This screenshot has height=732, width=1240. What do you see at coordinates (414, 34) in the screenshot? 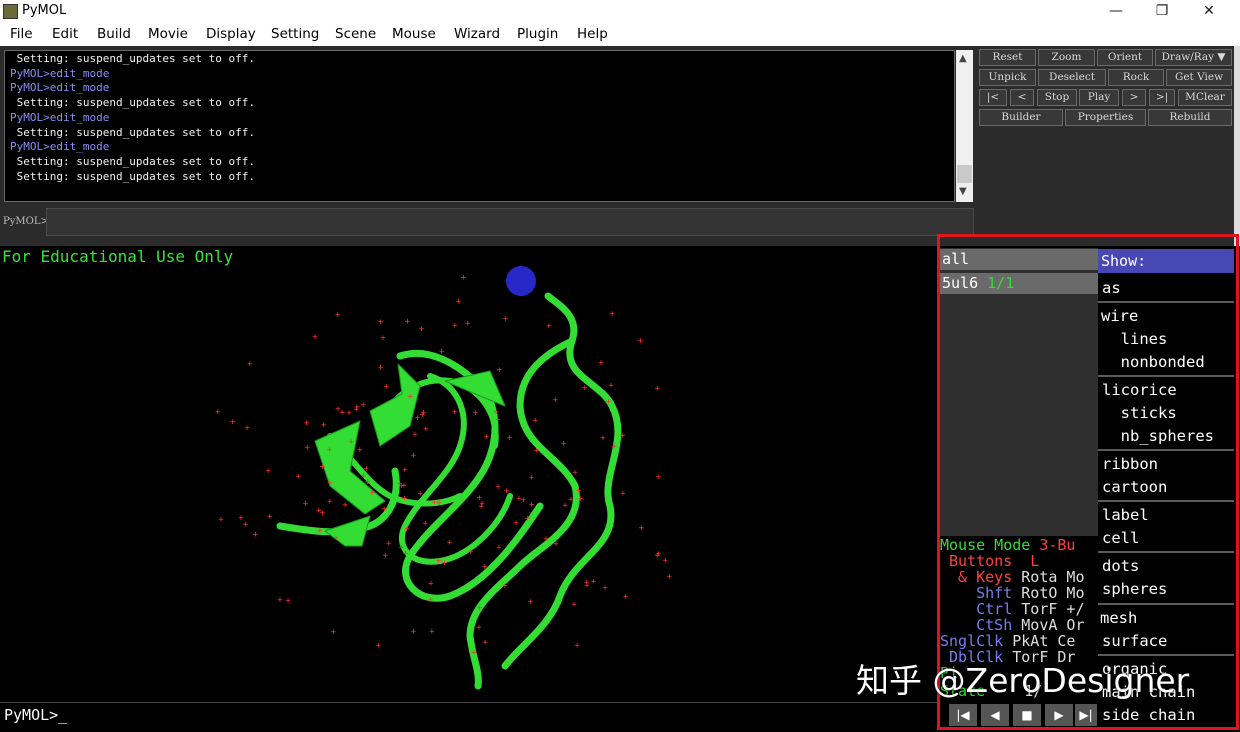
I see `menu-mouse: Mouse` at bounding box center [414, 34].